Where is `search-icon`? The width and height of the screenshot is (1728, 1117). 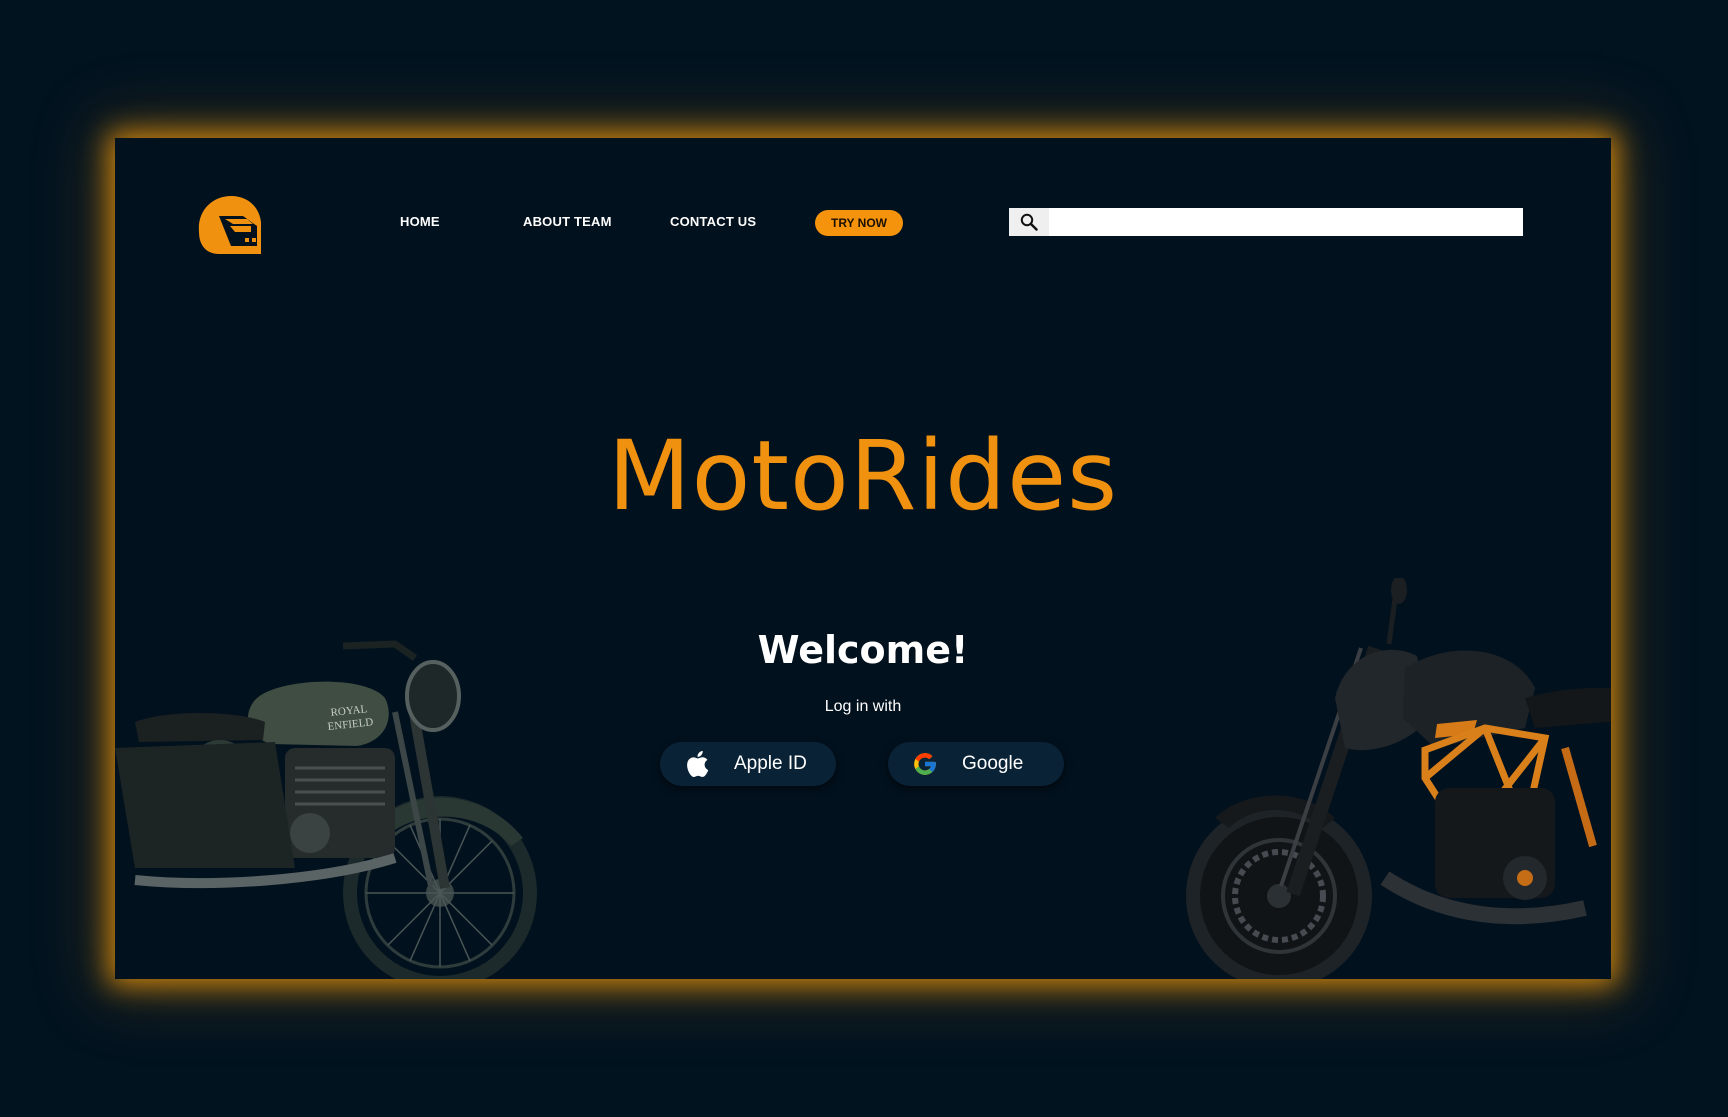
search-icon is located at coordinates (1029, 222).